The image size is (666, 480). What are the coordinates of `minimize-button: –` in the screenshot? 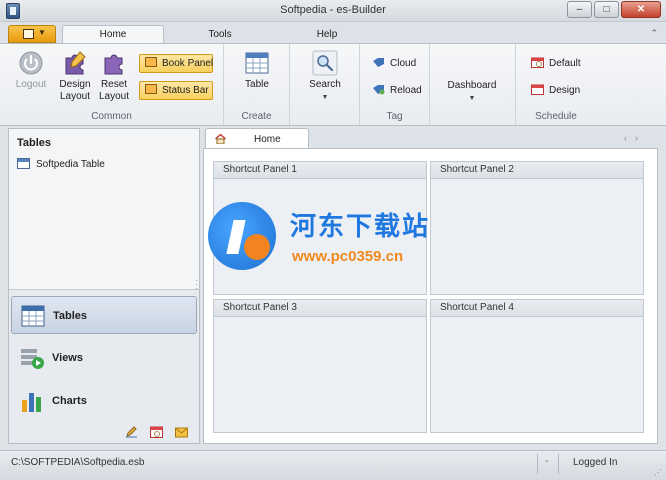 It's located at (579, 9).